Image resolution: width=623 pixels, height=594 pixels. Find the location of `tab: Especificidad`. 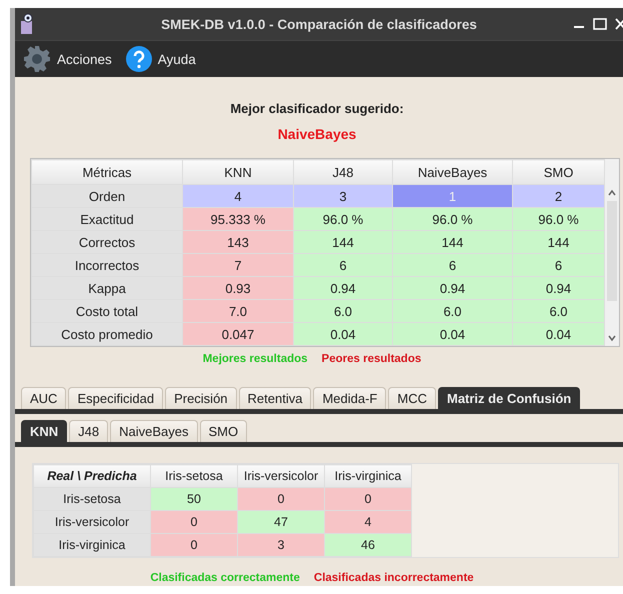

tab: Especificidad is located at coordinates (116, 398).